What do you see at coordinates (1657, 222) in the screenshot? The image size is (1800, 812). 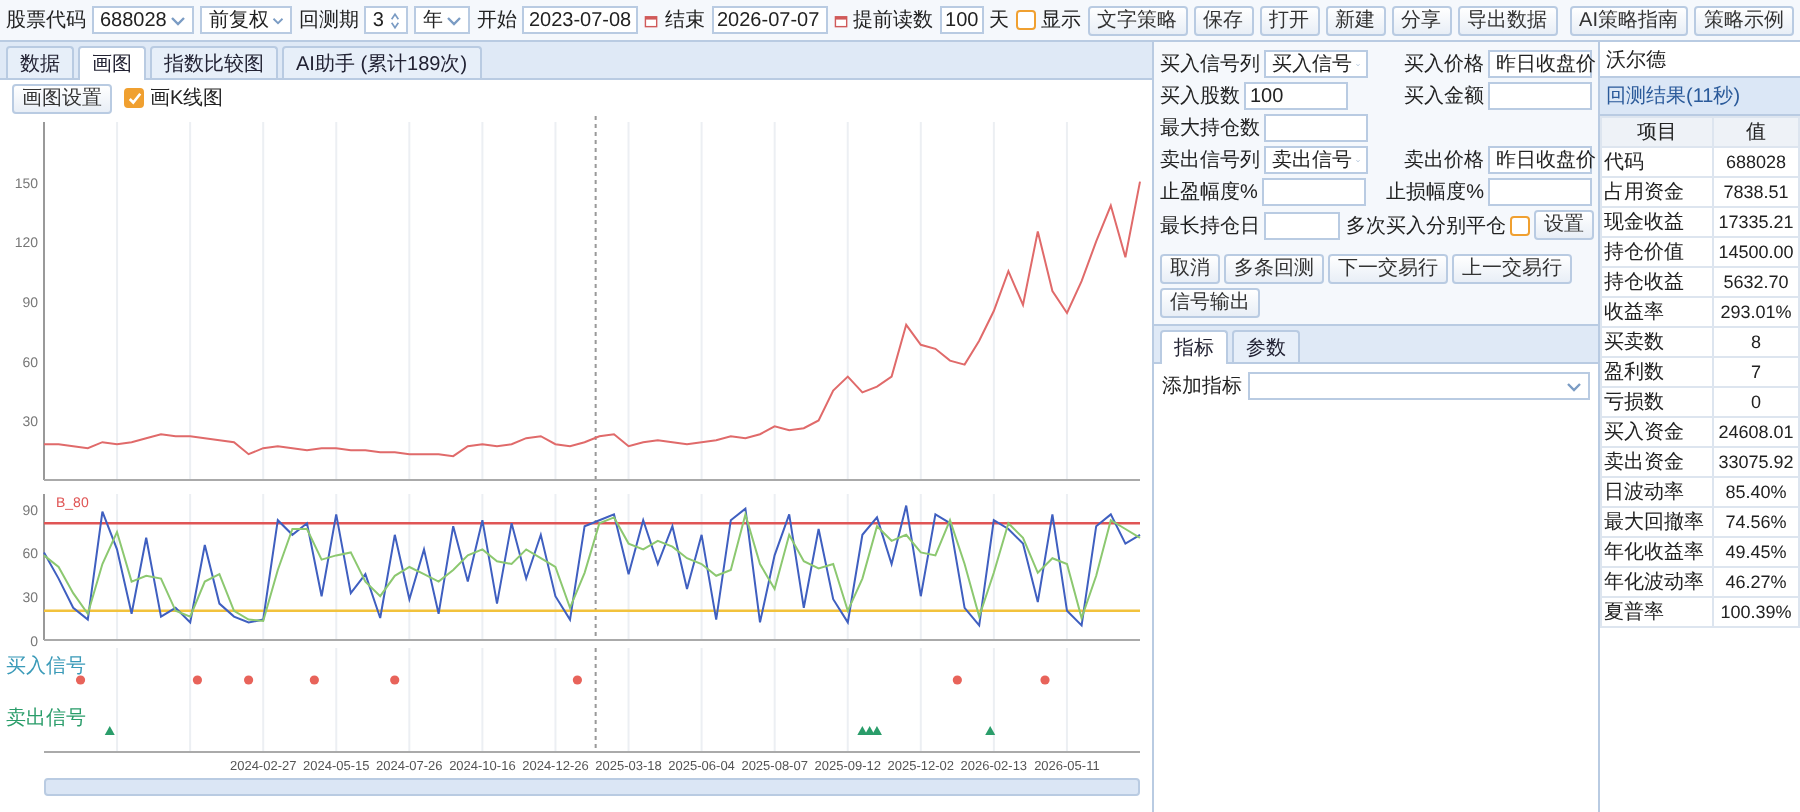 I see `table-cell: 现金收益` at bounding box center [1657, 222].